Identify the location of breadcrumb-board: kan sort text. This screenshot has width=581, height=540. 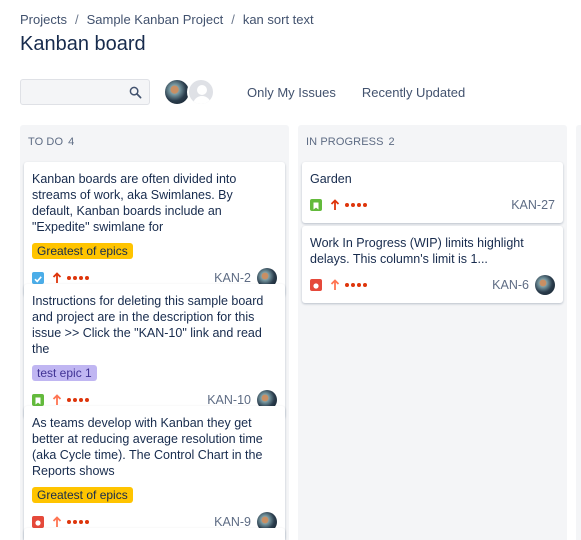
(278, 19).